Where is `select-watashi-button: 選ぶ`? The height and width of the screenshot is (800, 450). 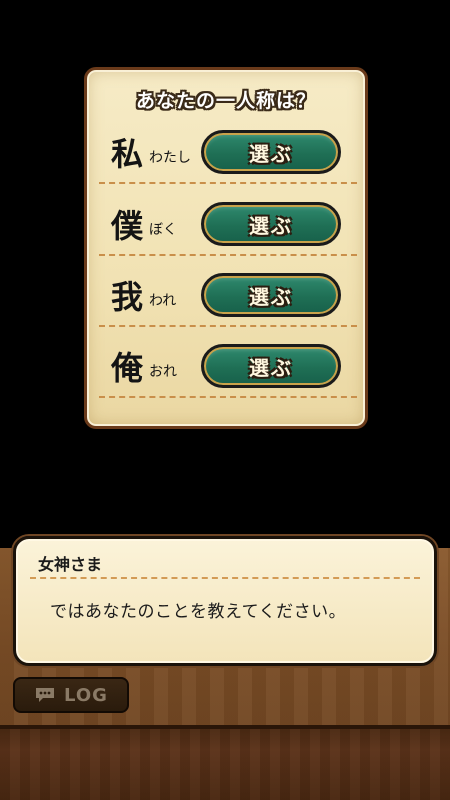
select-watashi-button: 選ぶ is located at coordinates (271, 152).